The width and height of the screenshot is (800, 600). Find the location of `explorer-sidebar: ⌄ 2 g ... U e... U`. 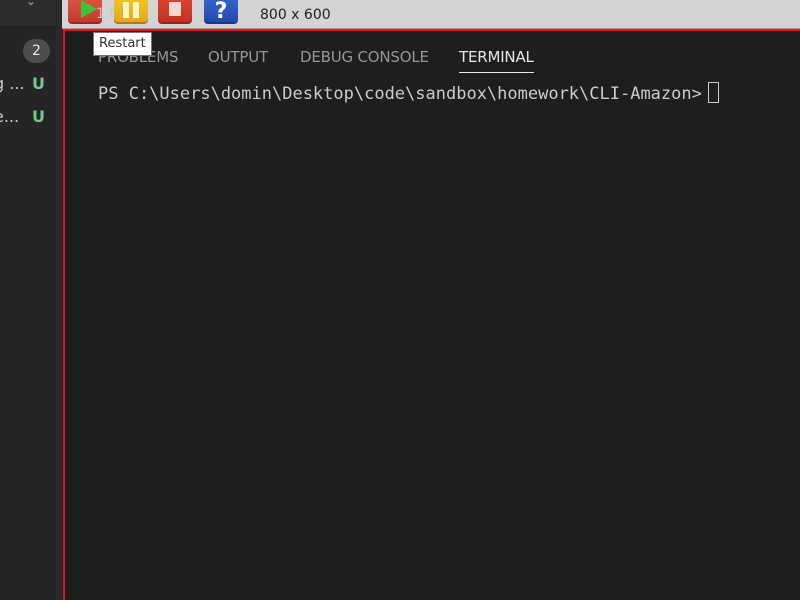

explorer-sidebar: ⌄ 2 g ... U e... U is located at coordinates (28, 300).